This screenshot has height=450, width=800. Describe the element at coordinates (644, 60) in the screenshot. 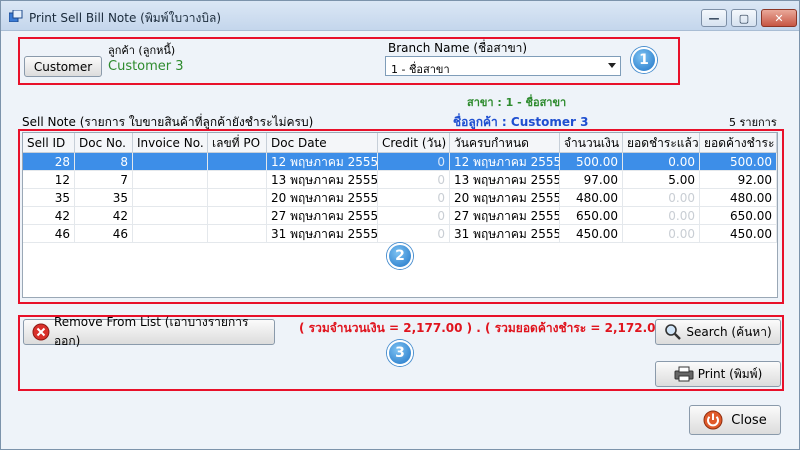

I see `step-badge-1: 1` at that location.